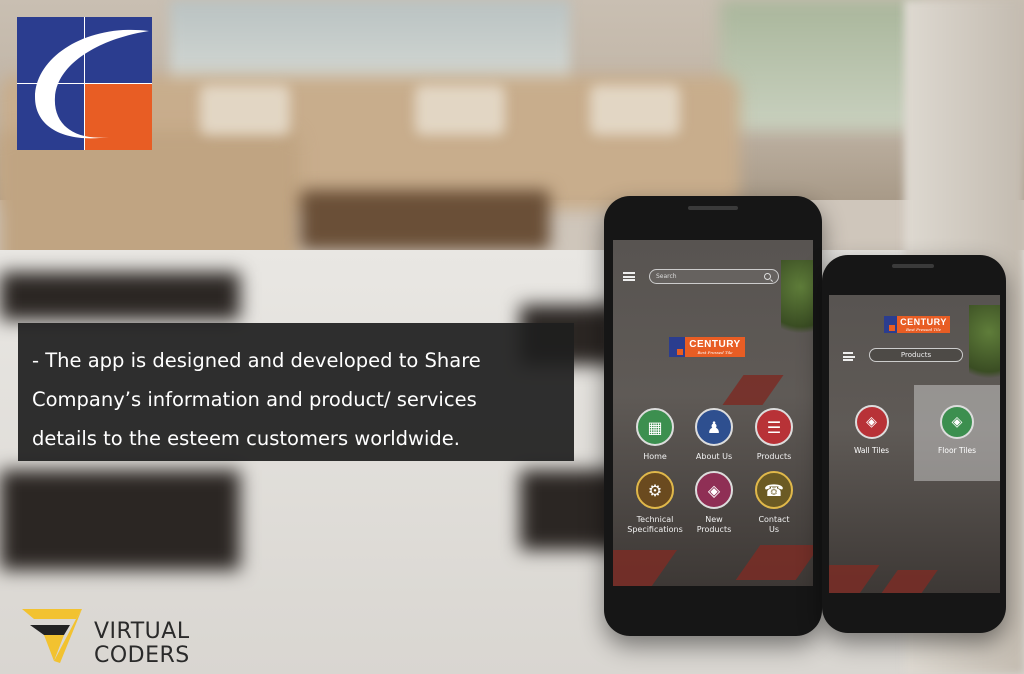  Describe the element at coordinates (714, 276) in the screenshot. I see `search-input: Search` at that location.